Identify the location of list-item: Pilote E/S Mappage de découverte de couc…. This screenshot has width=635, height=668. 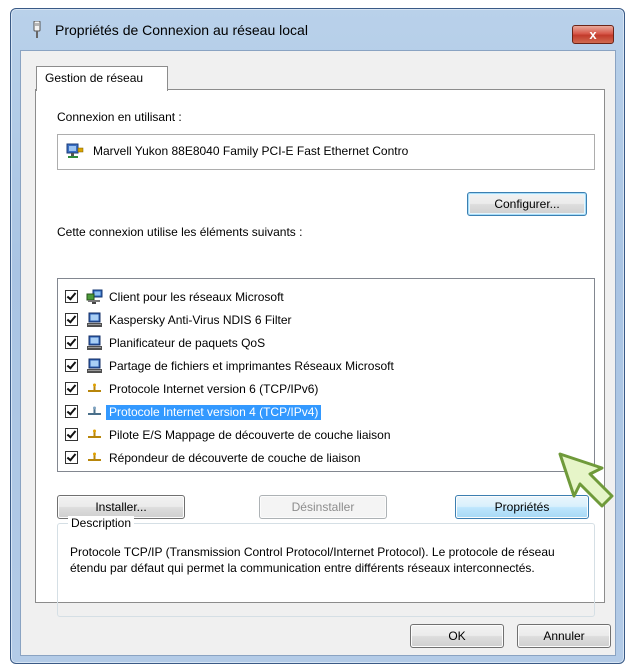
(323, 435).